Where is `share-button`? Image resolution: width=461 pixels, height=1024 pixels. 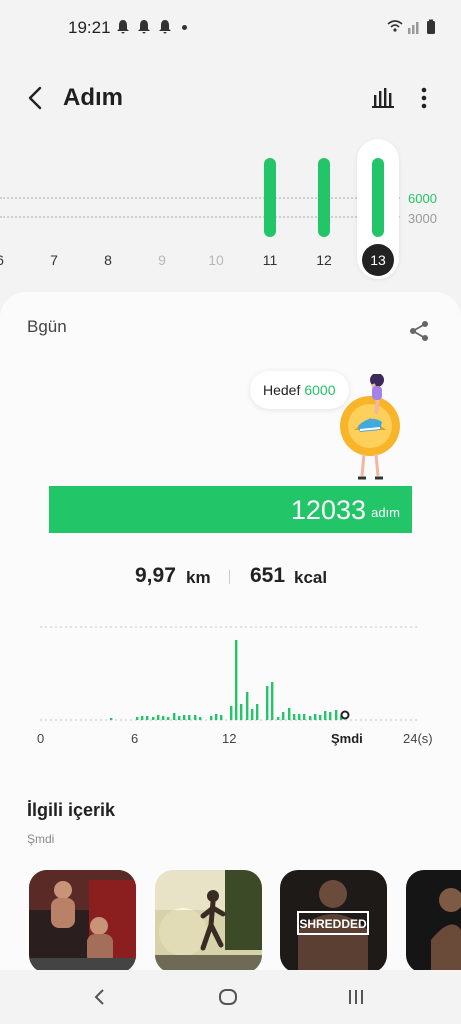 share-button is located at coordinates (419, 331).